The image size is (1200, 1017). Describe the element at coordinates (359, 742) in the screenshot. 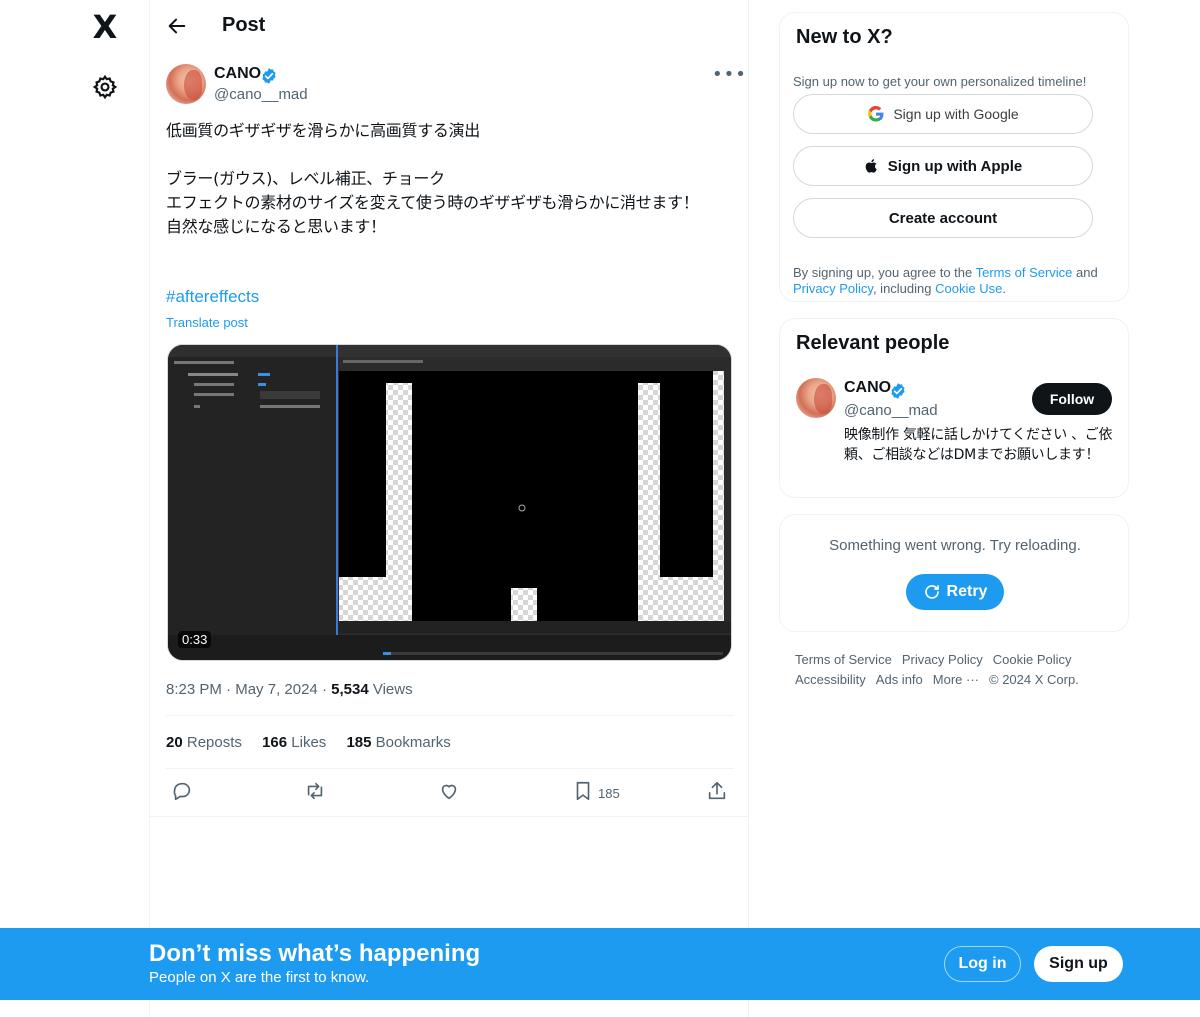

I see `bookmarks-count: 185` at that location.